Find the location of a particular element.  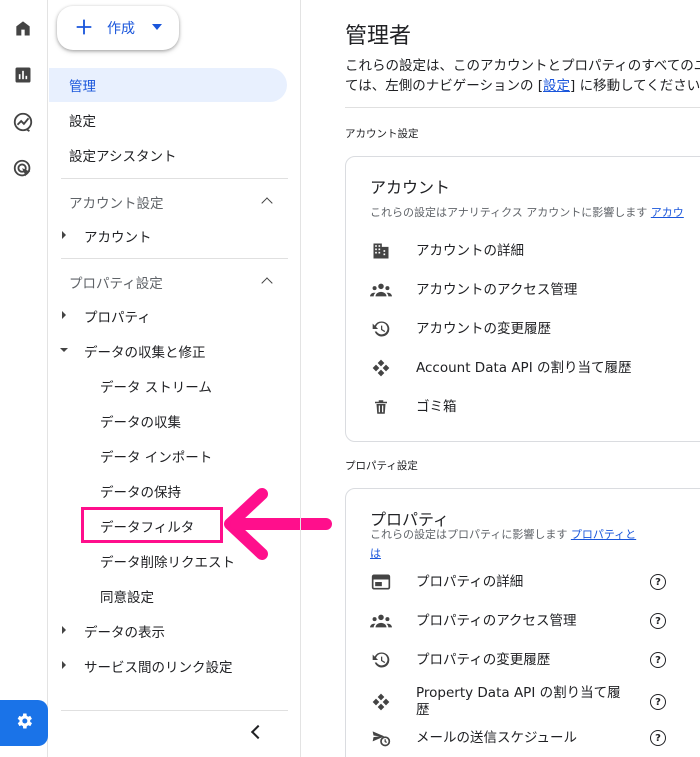

property-details-row: プロパティの詳細 ? is located at coordinates (518, 582).